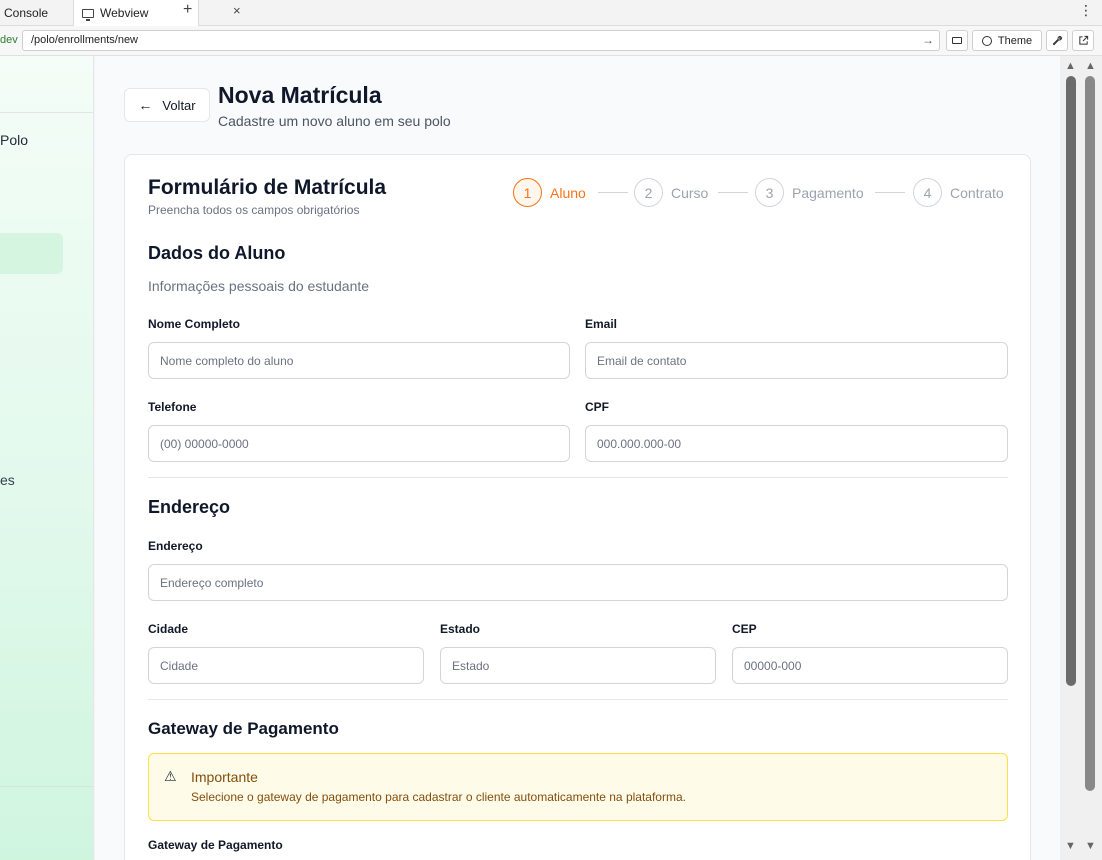 The height and width of the screenshot is (860, 1102). Describe the element at coordinates (551, 13) in the screenshot. I see `browser-tab-bar: Console Webview × + ⋮` at that location.